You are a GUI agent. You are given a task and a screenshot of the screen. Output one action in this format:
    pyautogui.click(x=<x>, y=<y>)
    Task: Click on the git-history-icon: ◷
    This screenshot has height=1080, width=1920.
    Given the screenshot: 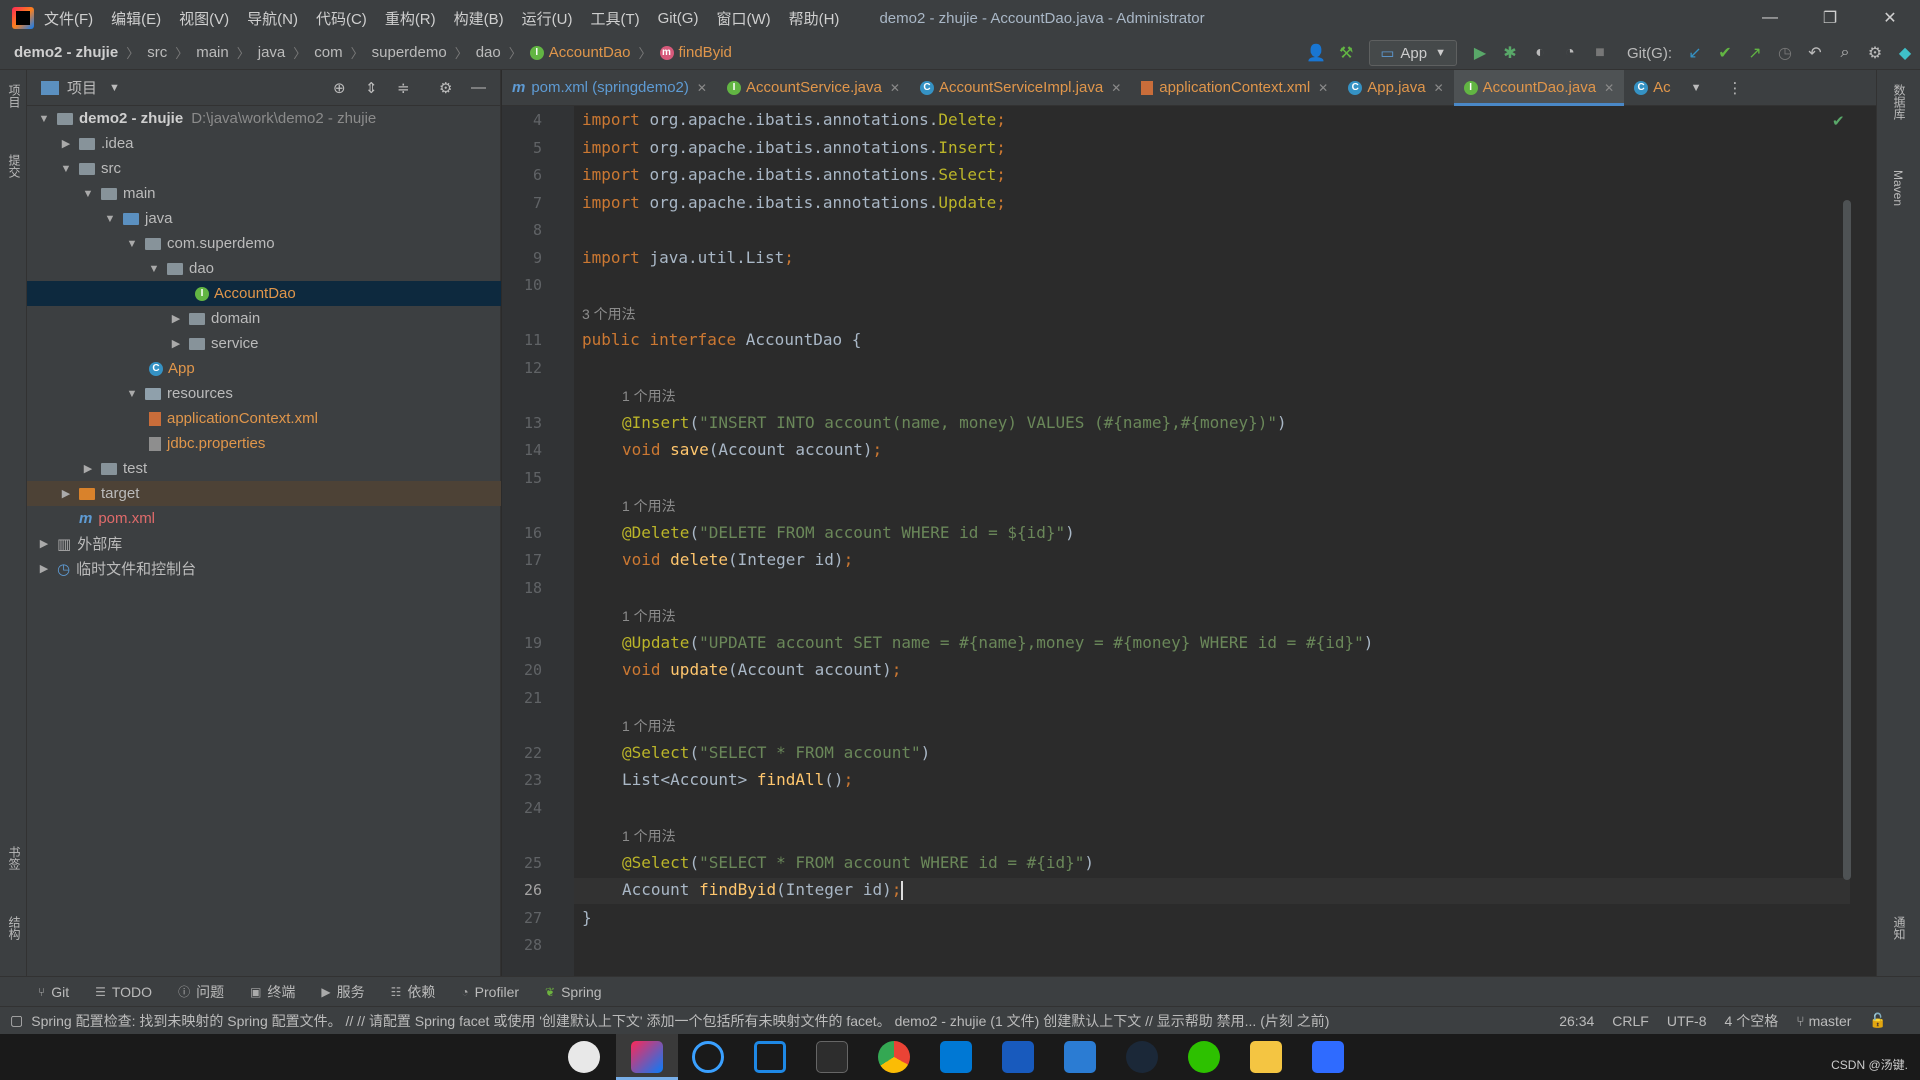 What is the action you would take?
    pyautogui.click(x=1785, y=53)
    